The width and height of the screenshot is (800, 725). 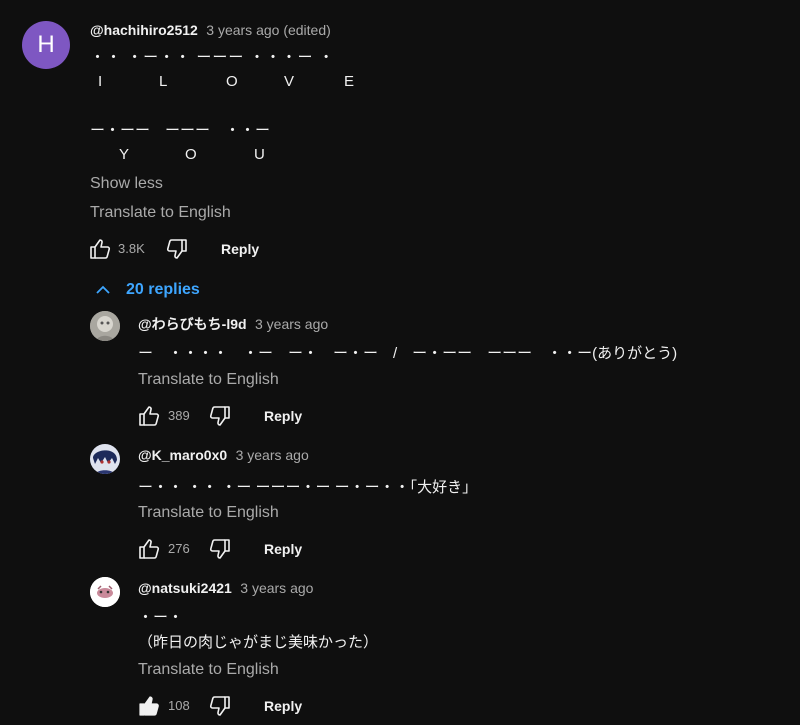 I want to click on comment-letters-line-1: I L O V E, so click(x=240, y=83).